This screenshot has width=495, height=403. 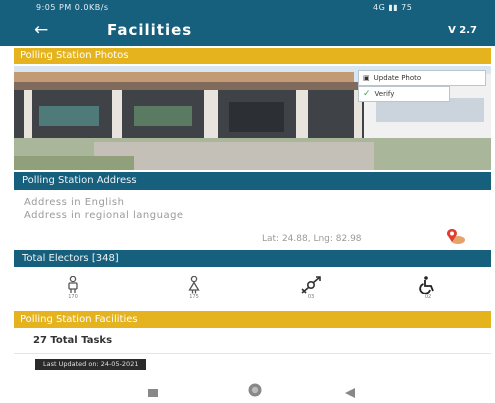 I want to click on section-header-photos: Polling Station Photos, so click(x=252, y=56).